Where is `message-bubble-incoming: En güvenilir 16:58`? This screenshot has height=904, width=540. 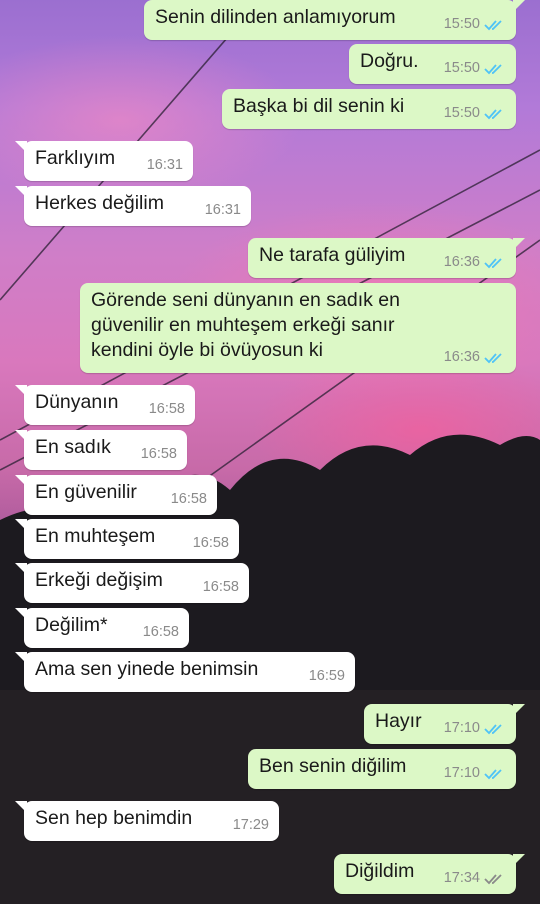 message-bubble-incoming: En güvenilir 16:58 is located at coordinates (116, 495).